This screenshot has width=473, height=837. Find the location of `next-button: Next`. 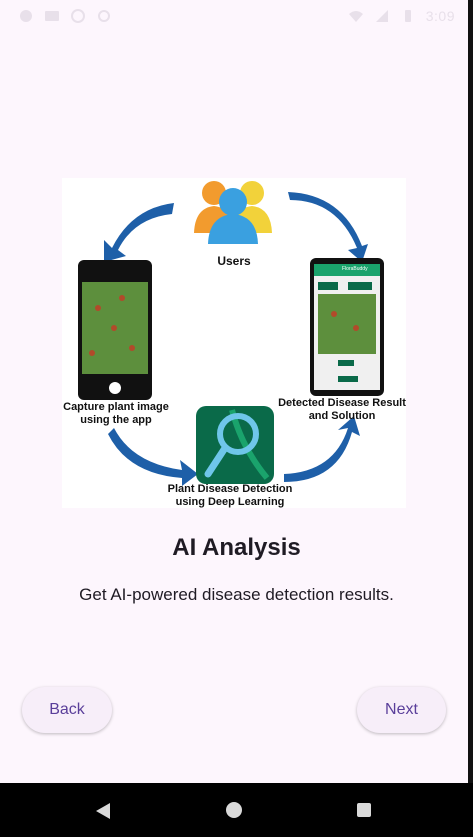

next-button: Next is located at coordinates (401, 710).